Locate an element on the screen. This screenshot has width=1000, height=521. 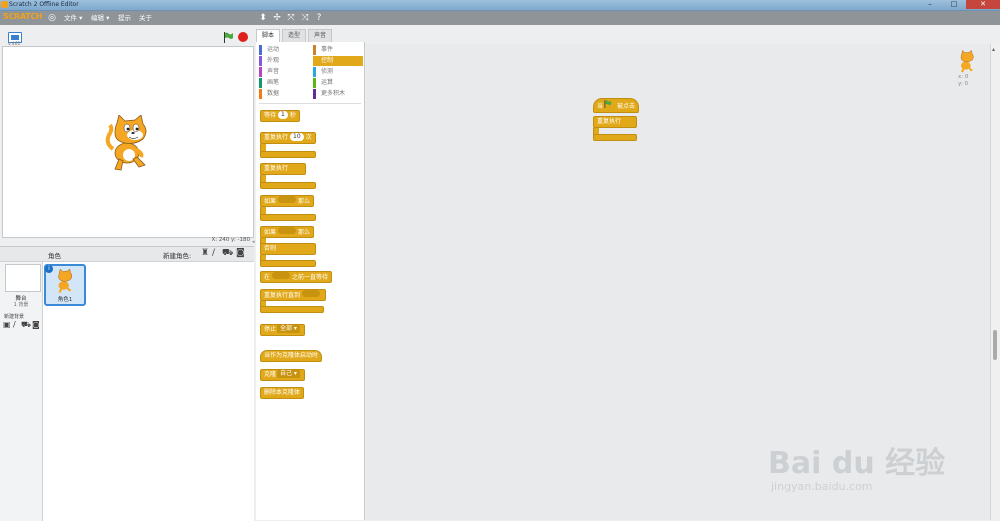
paint-brush-icon: / is located at coordinates (213, 253).